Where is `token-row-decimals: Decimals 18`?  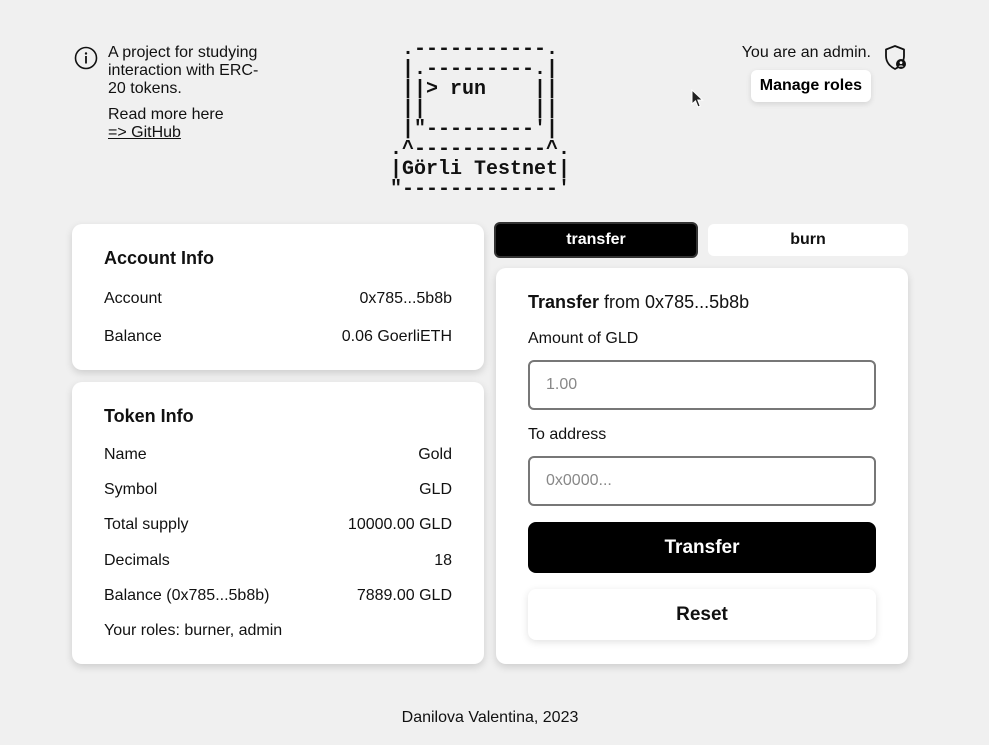 token-row-decimals: Decimals 18 is located at coordinates (278, 561).